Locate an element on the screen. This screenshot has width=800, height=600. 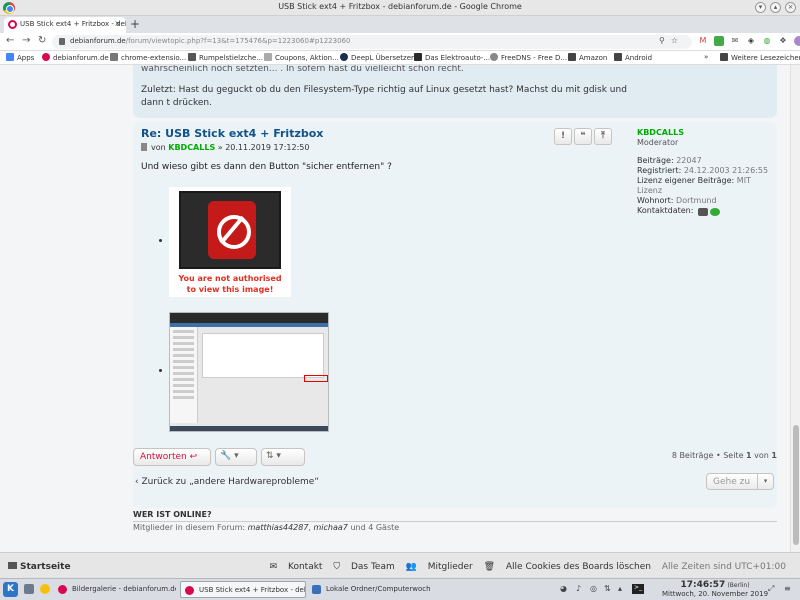
page-scrollbar is located at coordinates (795, 308).